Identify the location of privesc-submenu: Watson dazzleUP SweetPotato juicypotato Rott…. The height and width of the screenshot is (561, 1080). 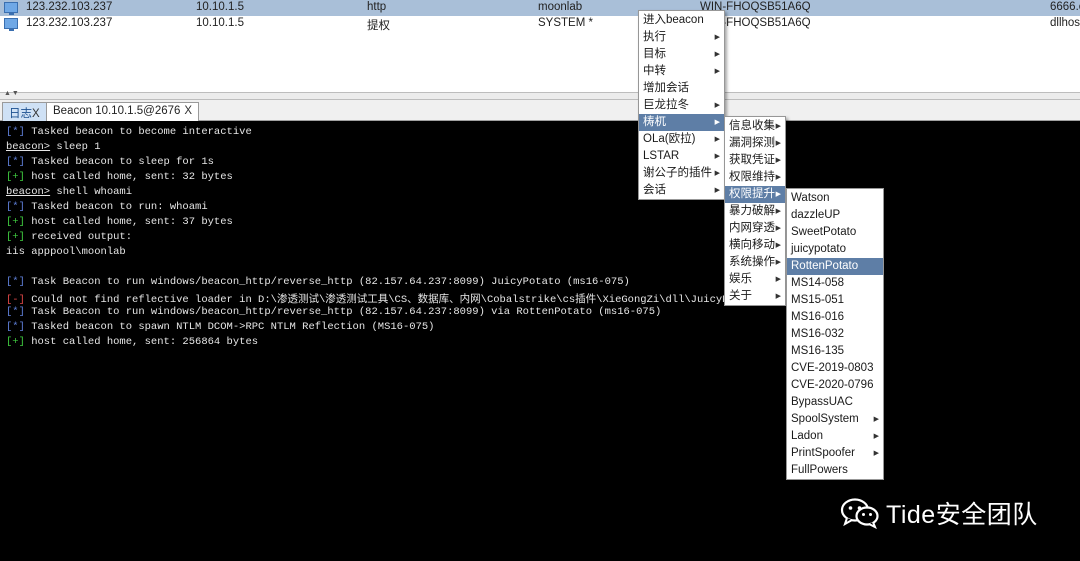
(835, 334).